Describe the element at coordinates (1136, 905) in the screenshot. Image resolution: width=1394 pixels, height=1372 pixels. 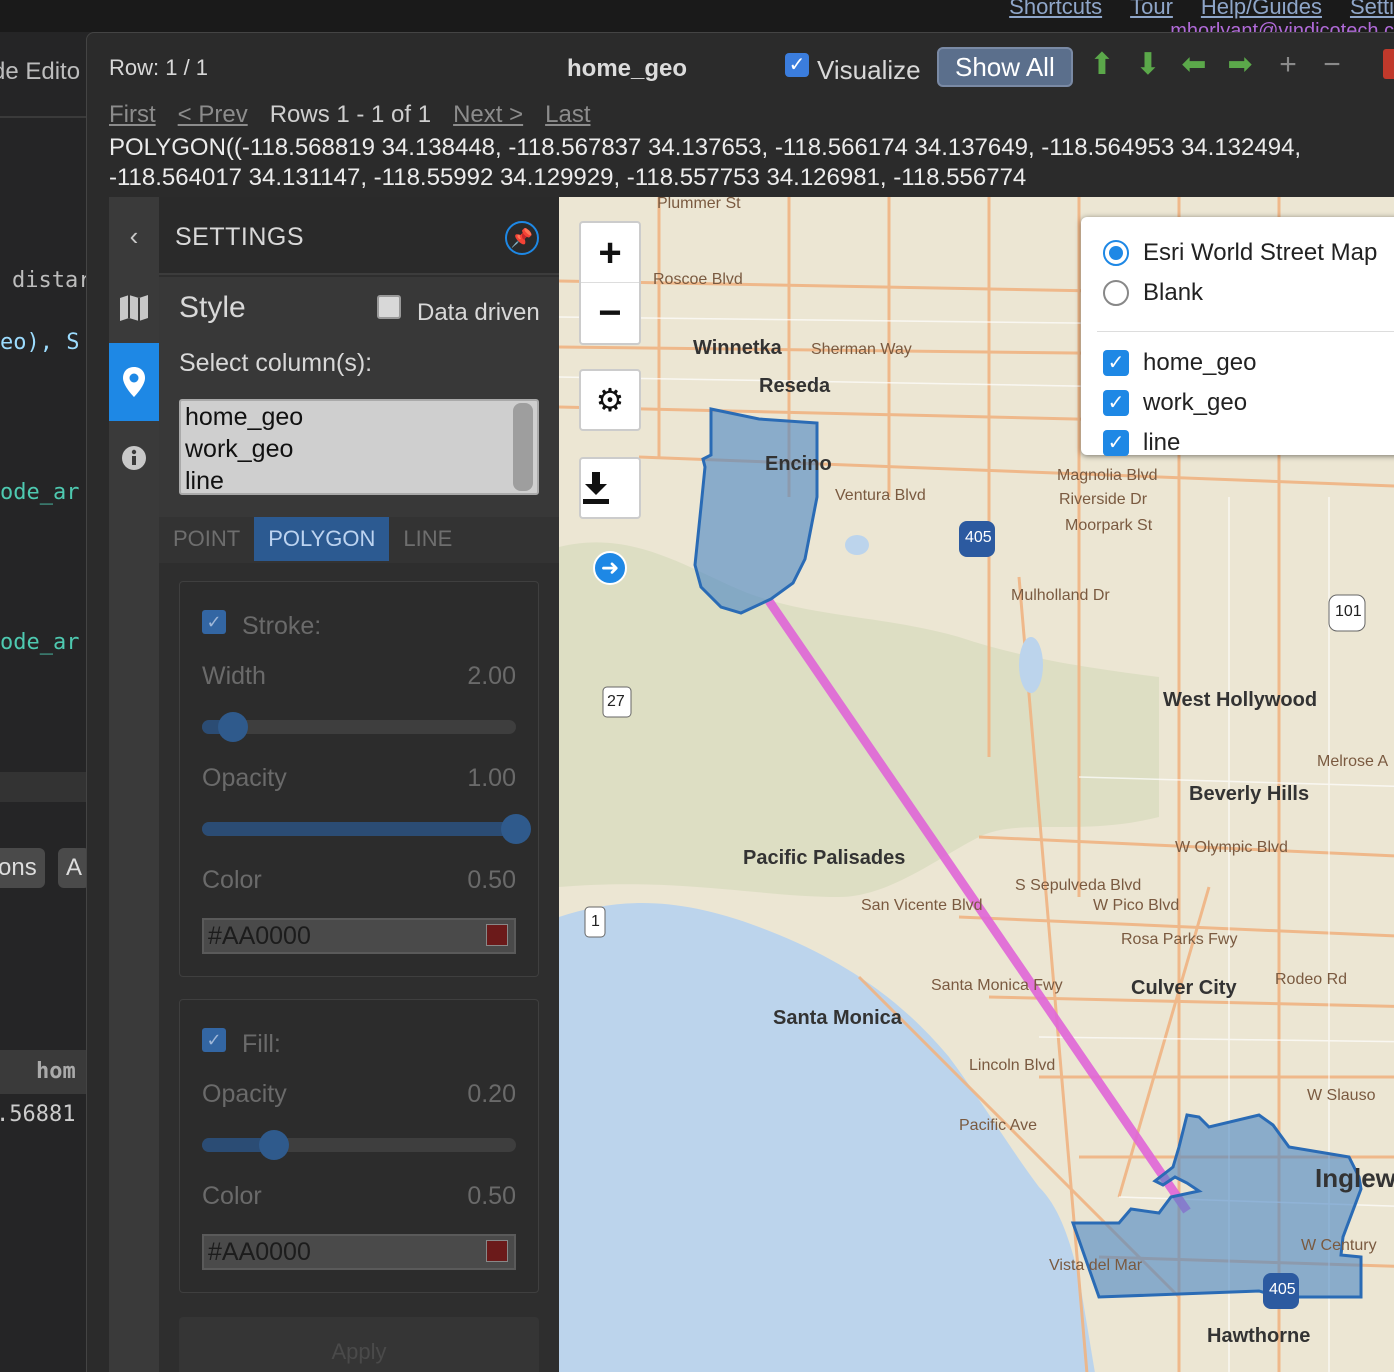
I see `street-label: W Pico Blvd` at that location.